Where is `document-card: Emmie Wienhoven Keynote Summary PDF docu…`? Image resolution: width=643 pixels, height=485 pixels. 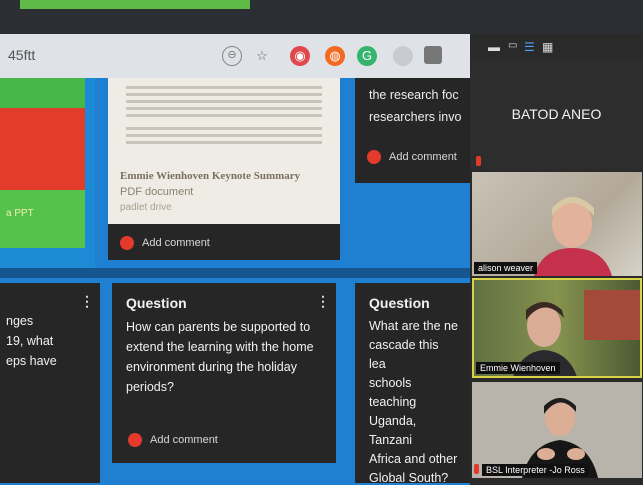 document-card: Emmie Wienhoven Keynote Summary PDF docu… is located at coordinates (224, 169).